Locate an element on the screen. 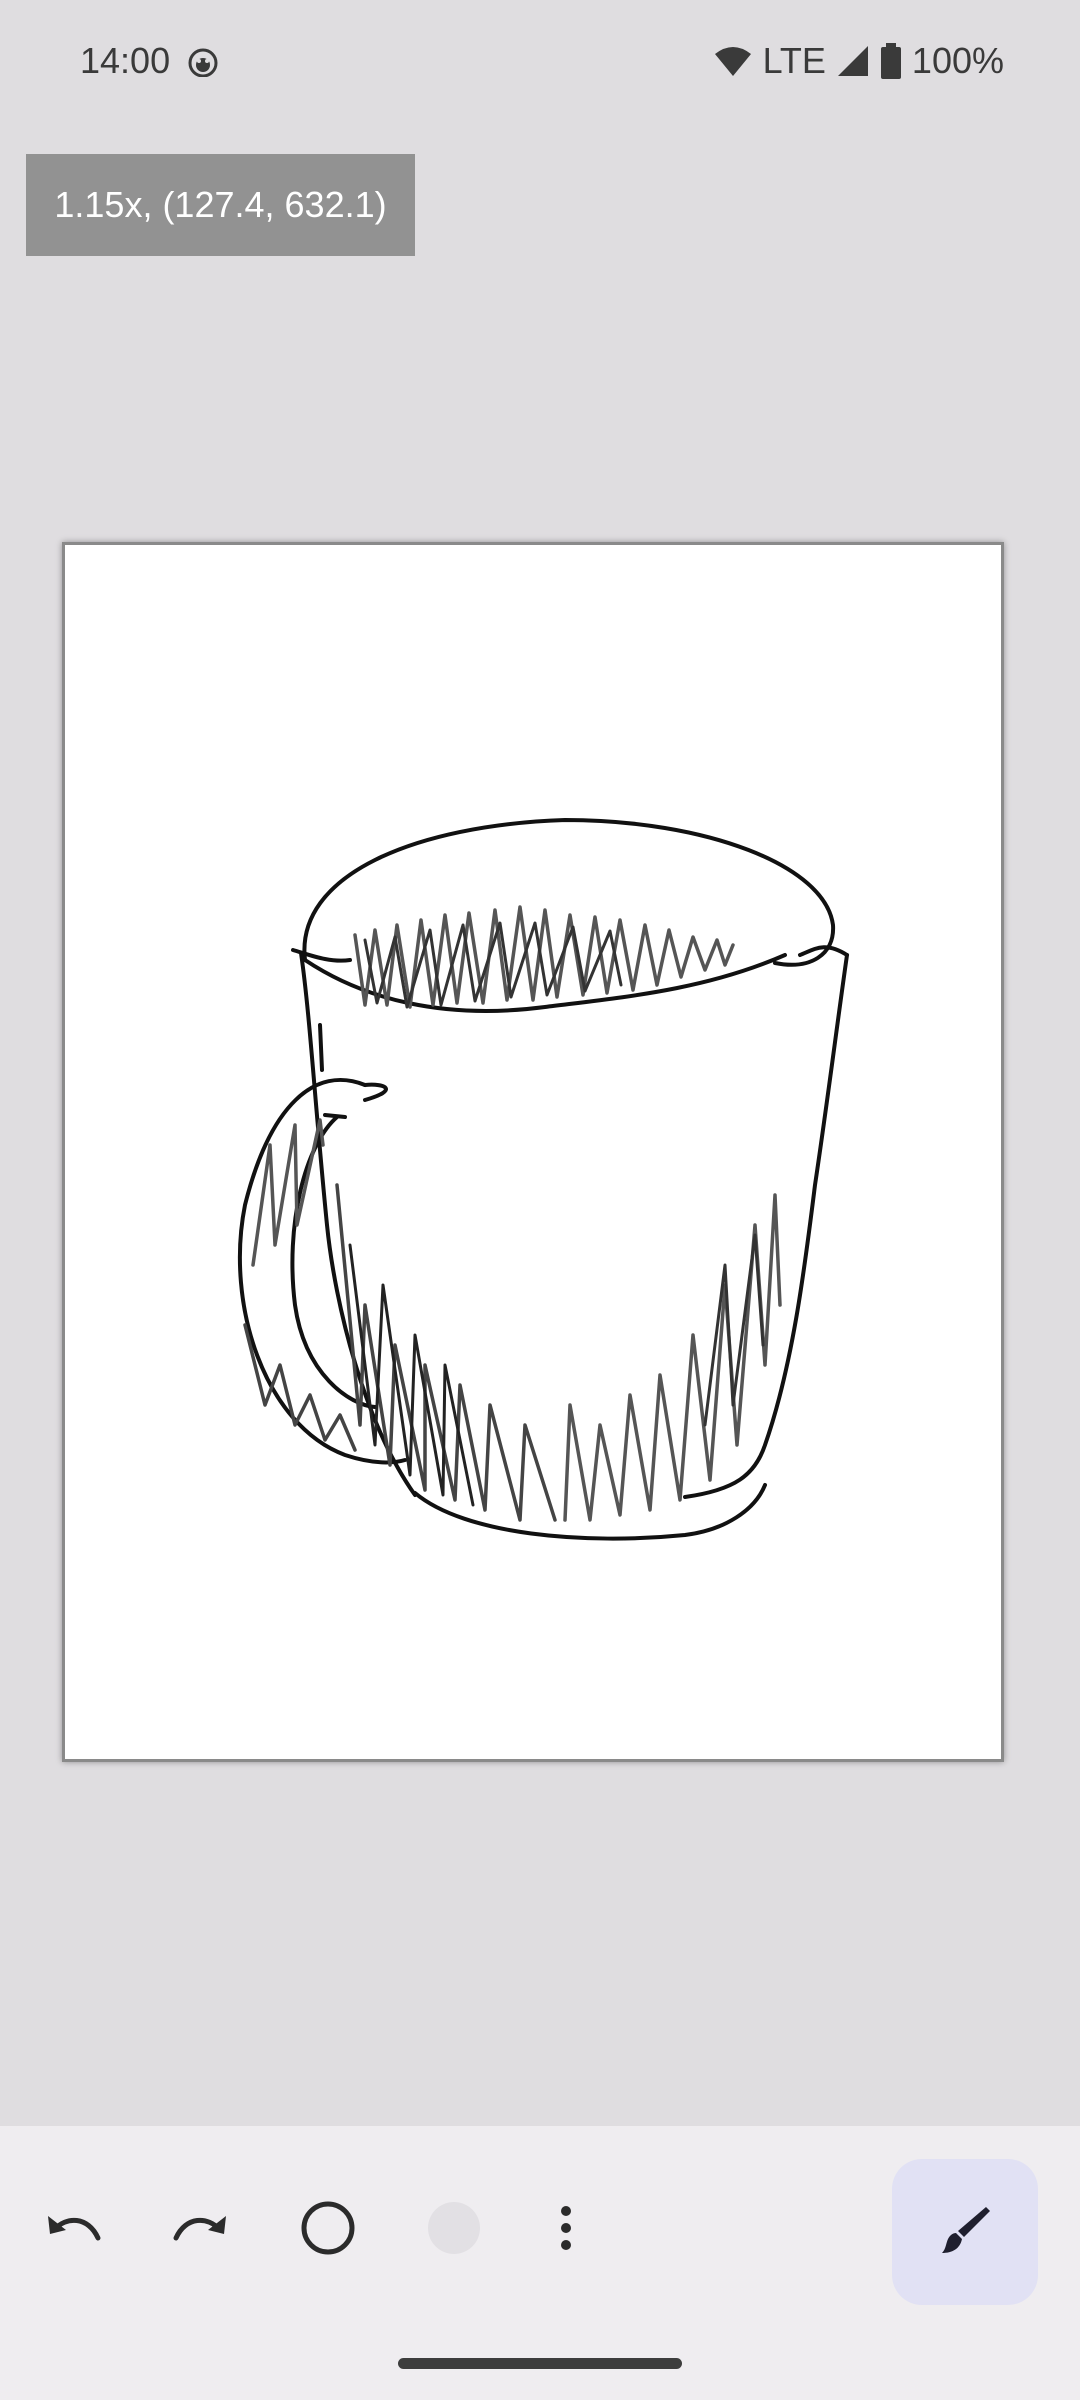 This screenshot has width=1080, height=2400. status-bar: 14:00 LTE 100% is located at coordinates (540, 64).